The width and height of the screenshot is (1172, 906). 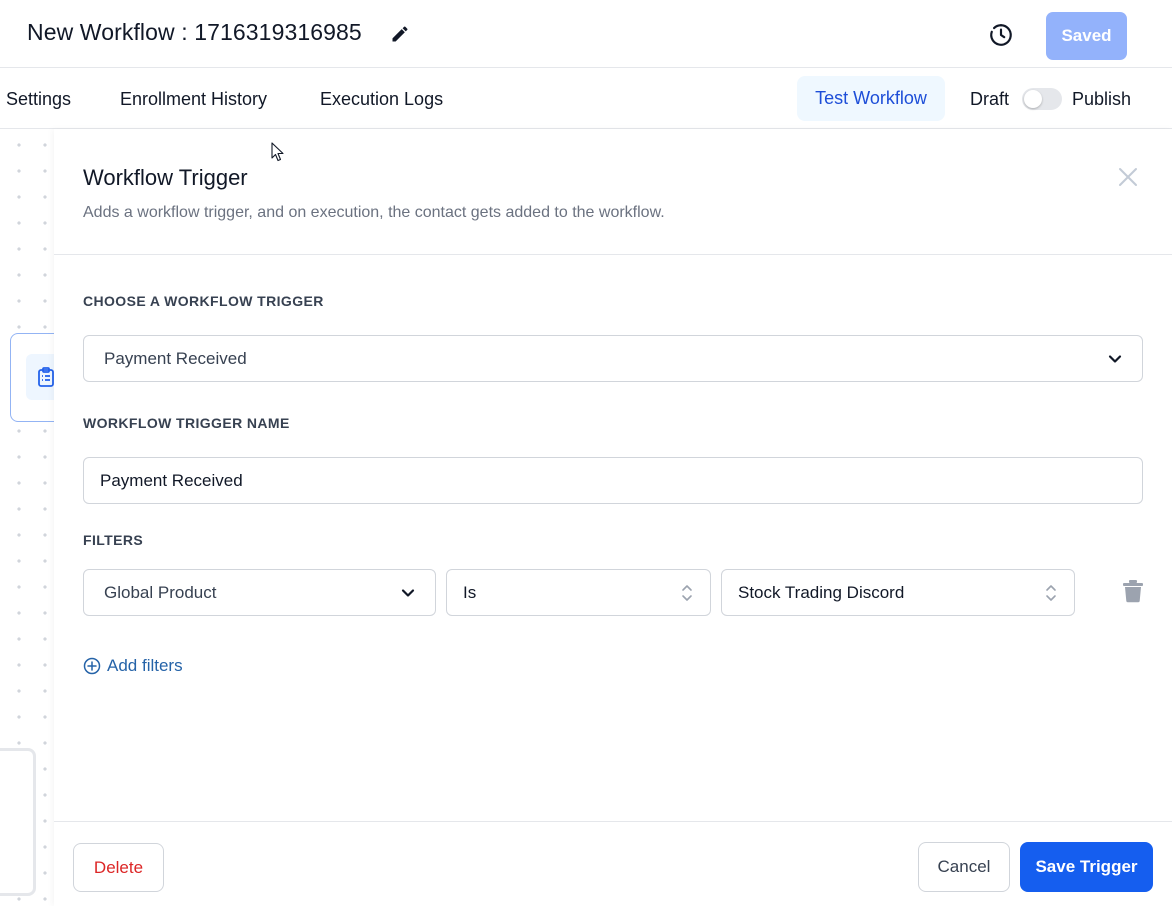 What do you see at coordinates (1086, 867) in the screenshot?
I see `save-trigger-button: Save Trigger` at bounding box center [1086, 867].